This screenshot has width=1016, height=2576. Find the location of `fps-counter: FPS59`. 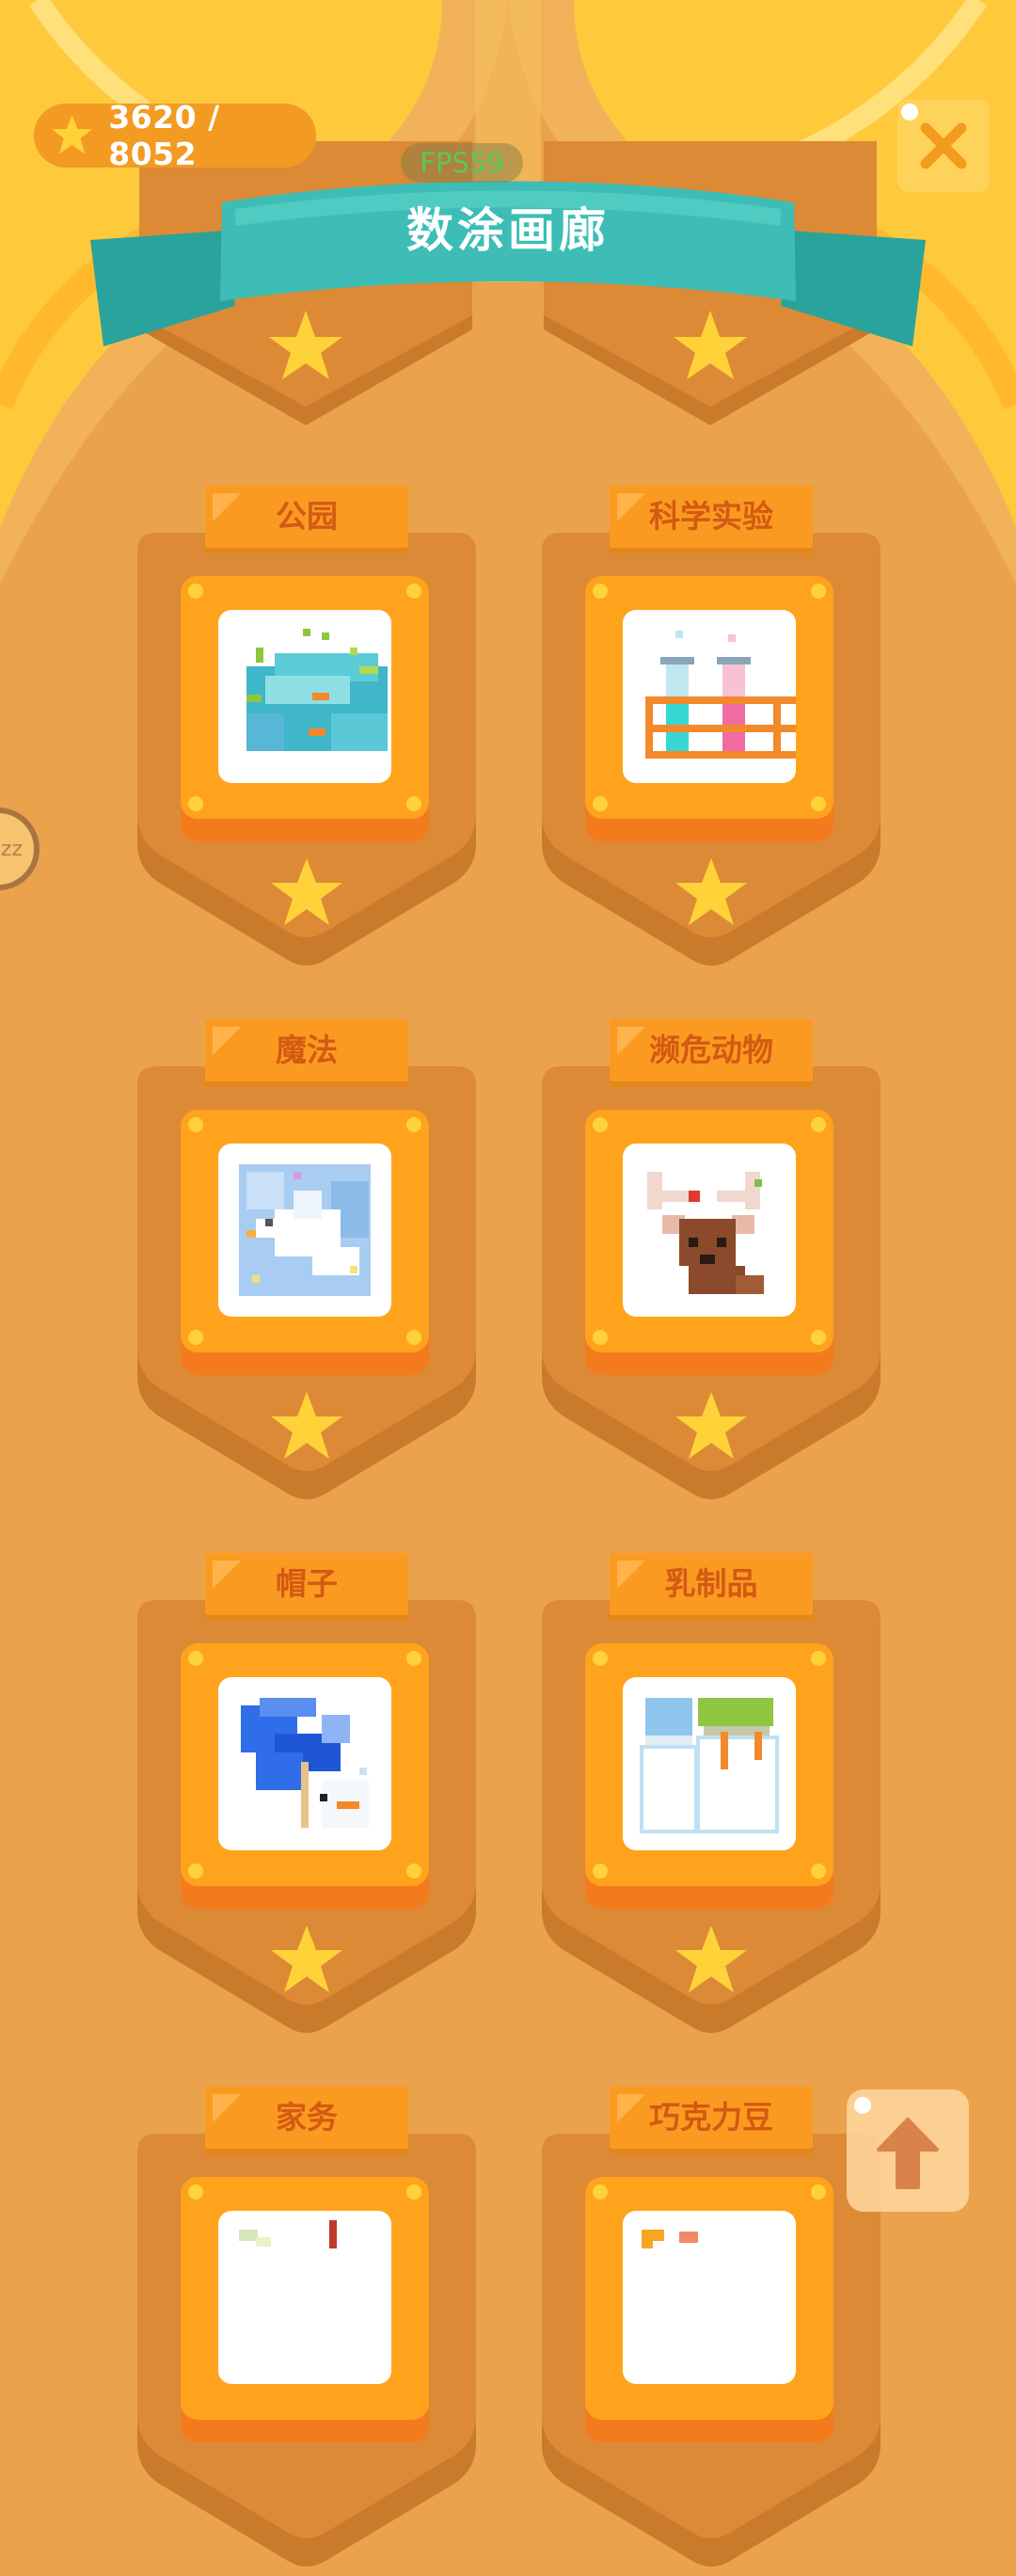

fps-counter: FPS59 is located at coordinates (462, 163).